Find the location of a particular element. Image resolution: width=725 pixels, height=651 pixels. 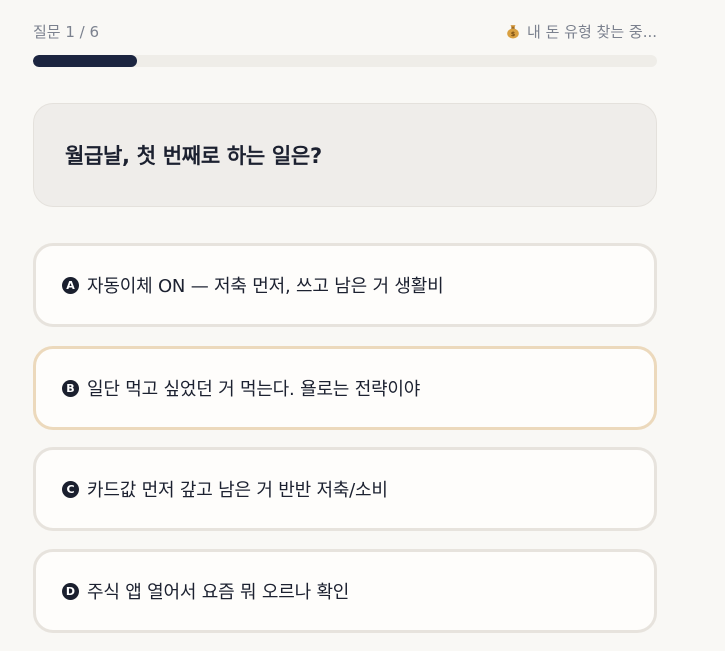

option-c-button: C 카드값 먼저 갚고 남은 거 반반 저축/소비 is located at coordinates (345, 489).